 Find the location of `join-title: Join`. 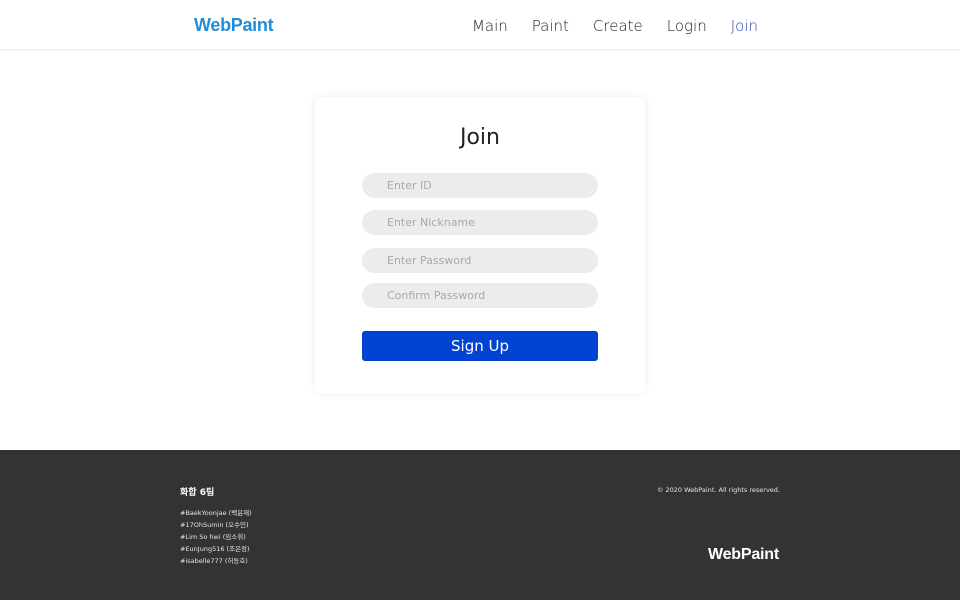

join-title: Join is located at coordinates (479, 137).